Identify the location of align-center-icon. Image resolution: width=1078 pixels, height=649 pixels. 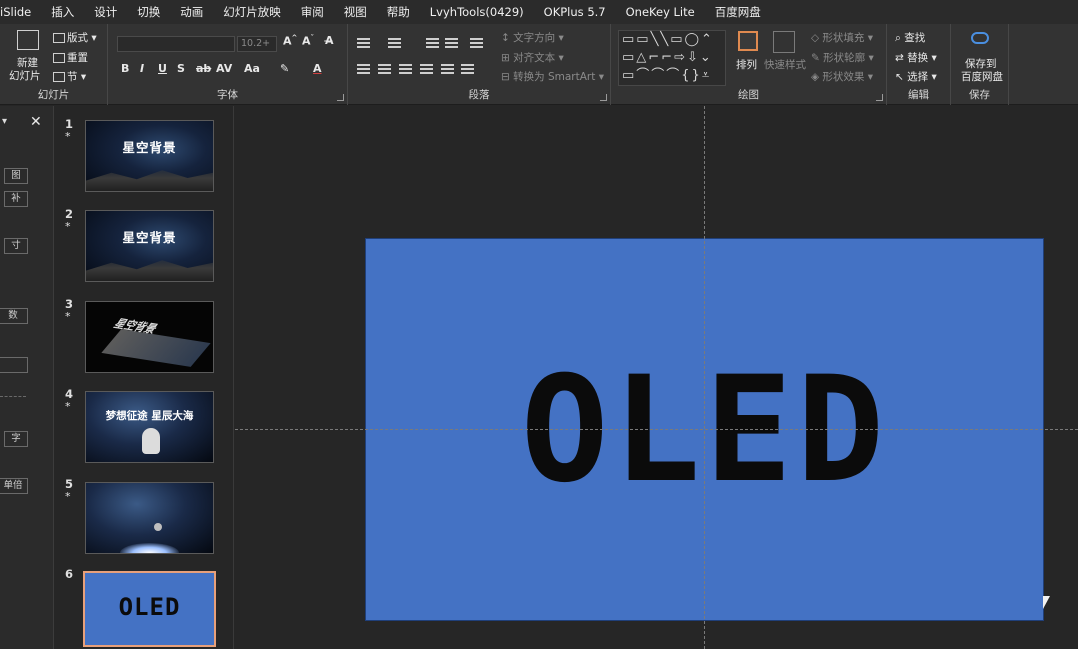
(384, 69).